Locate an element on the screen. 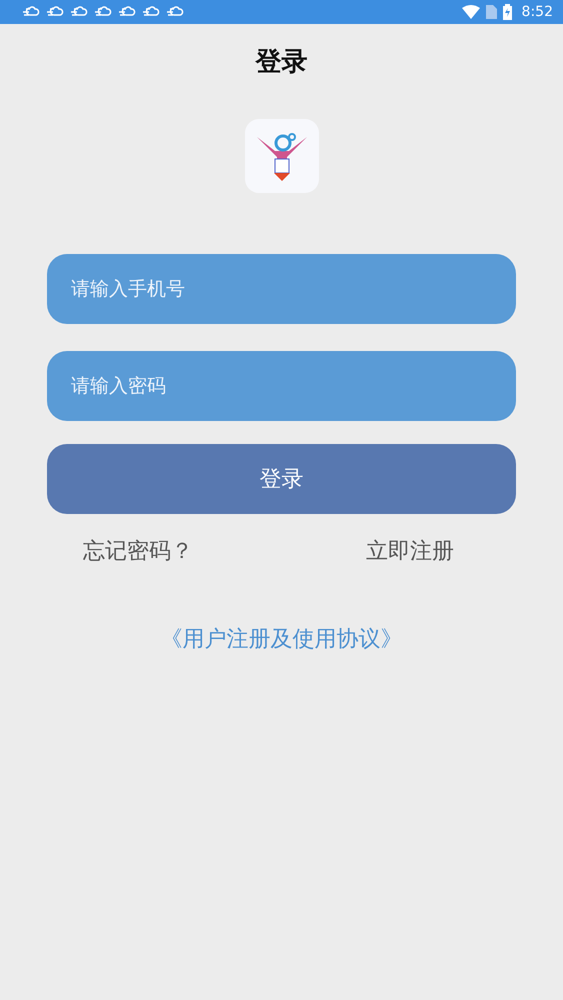 The width and height of the screenshot is (563, 1000). forgot-password-link: 忘记密码？ is located at coordinates (138, 551).